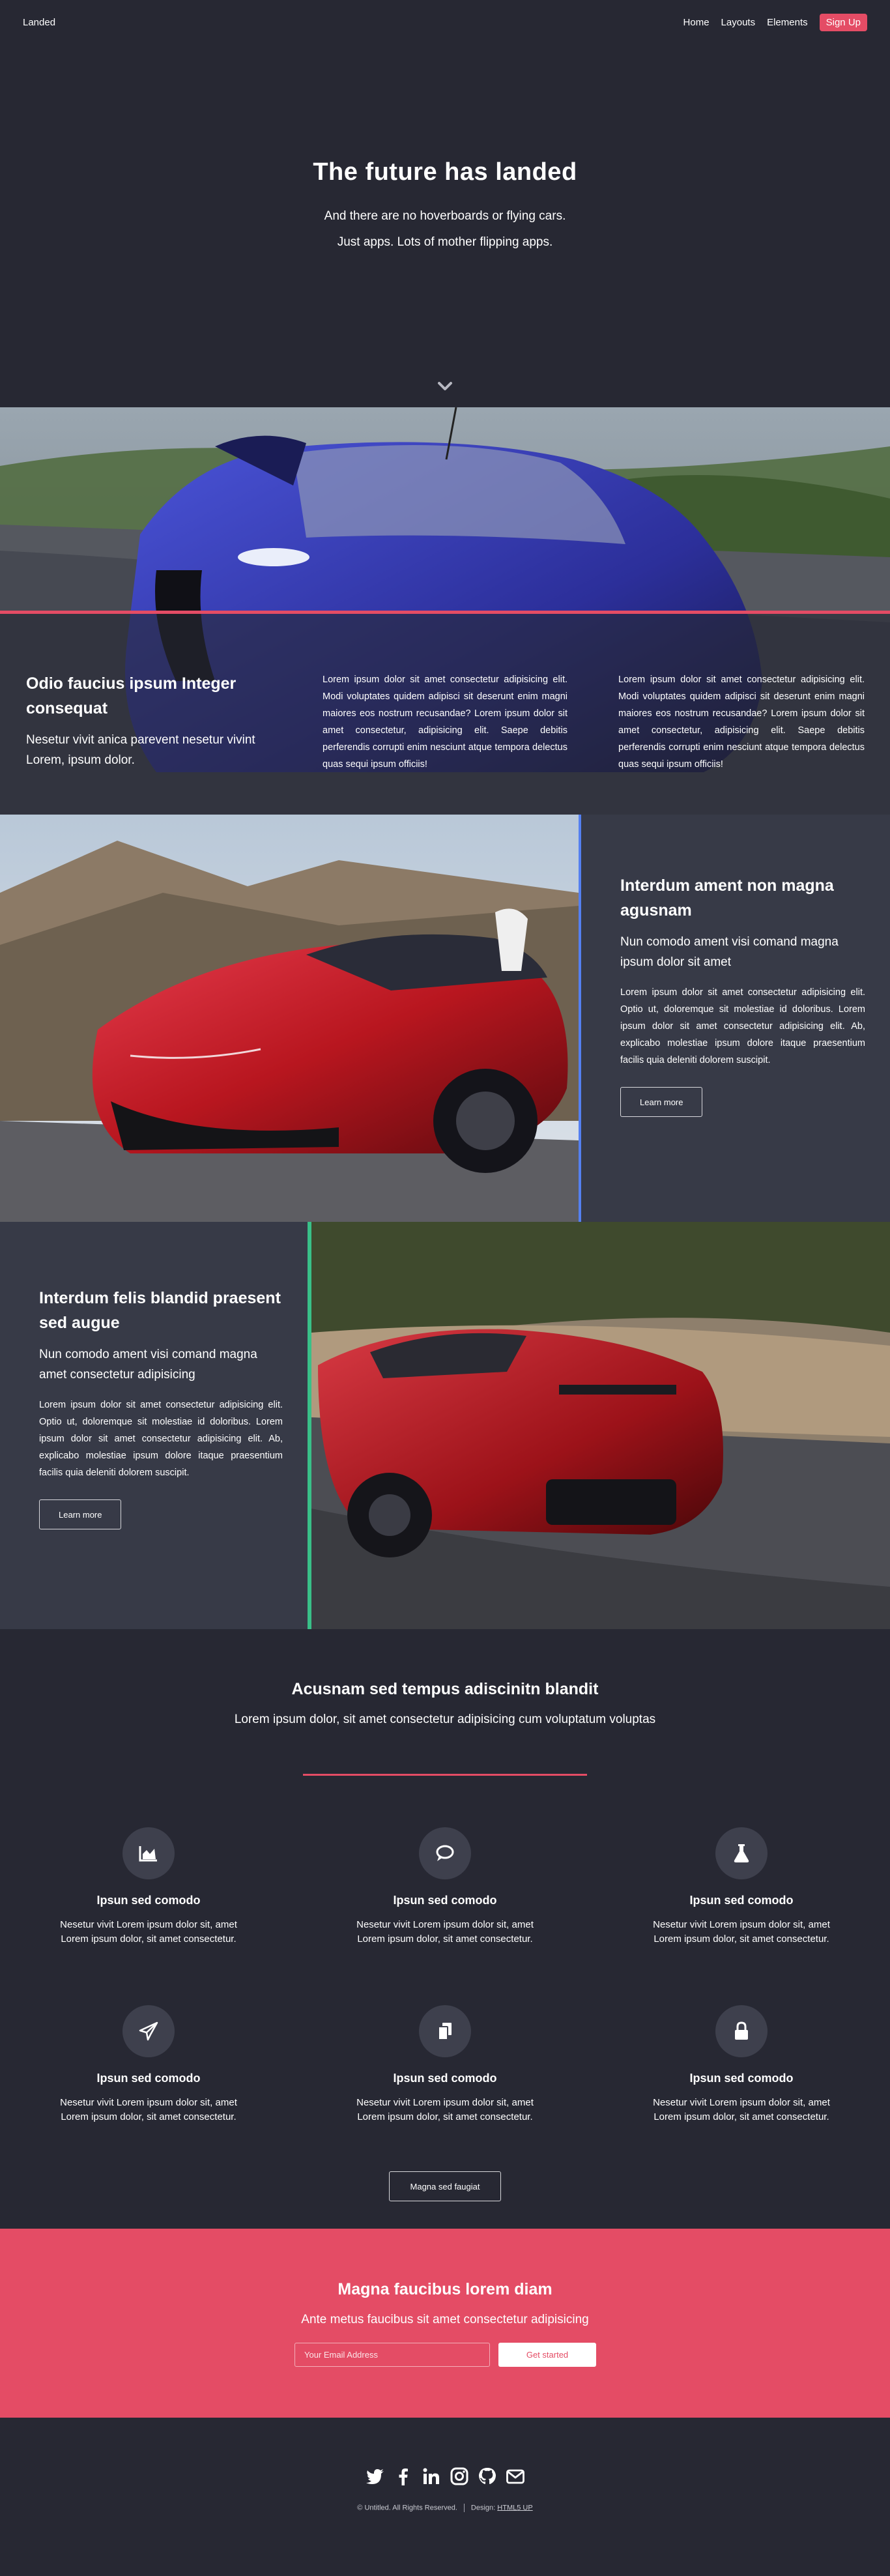 Image resolution: width=890 pixels, height=2576 pixels. I want to click on features-title: Acusnam sed tempus adiscinitn blandit, so click(445, 1689).